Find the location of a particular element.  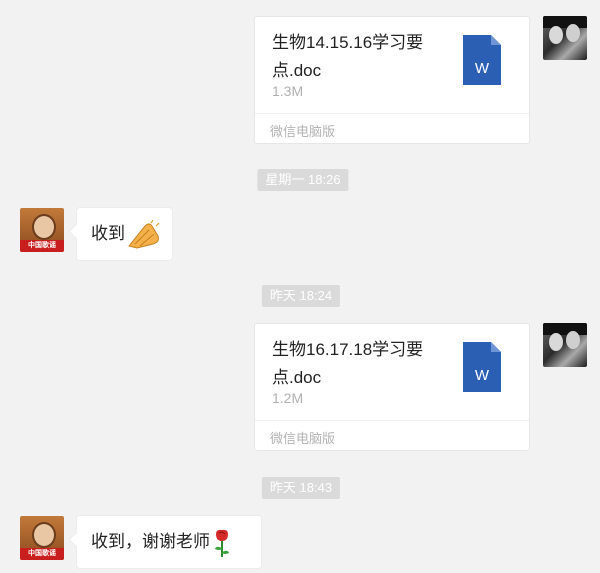

timestamp-separator: 昨天 18:43 is located at coordinates (301, 488).